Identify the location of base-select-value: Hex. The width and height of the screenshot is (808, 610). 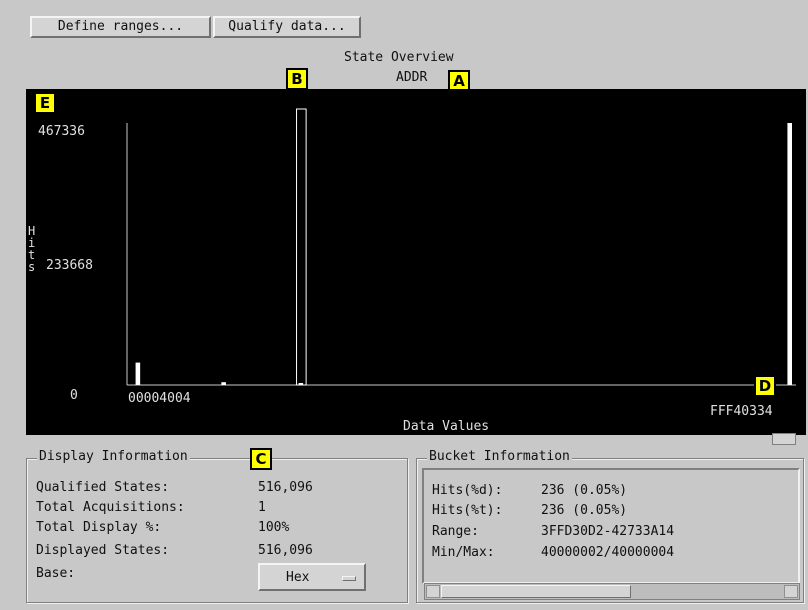
(298, 577).